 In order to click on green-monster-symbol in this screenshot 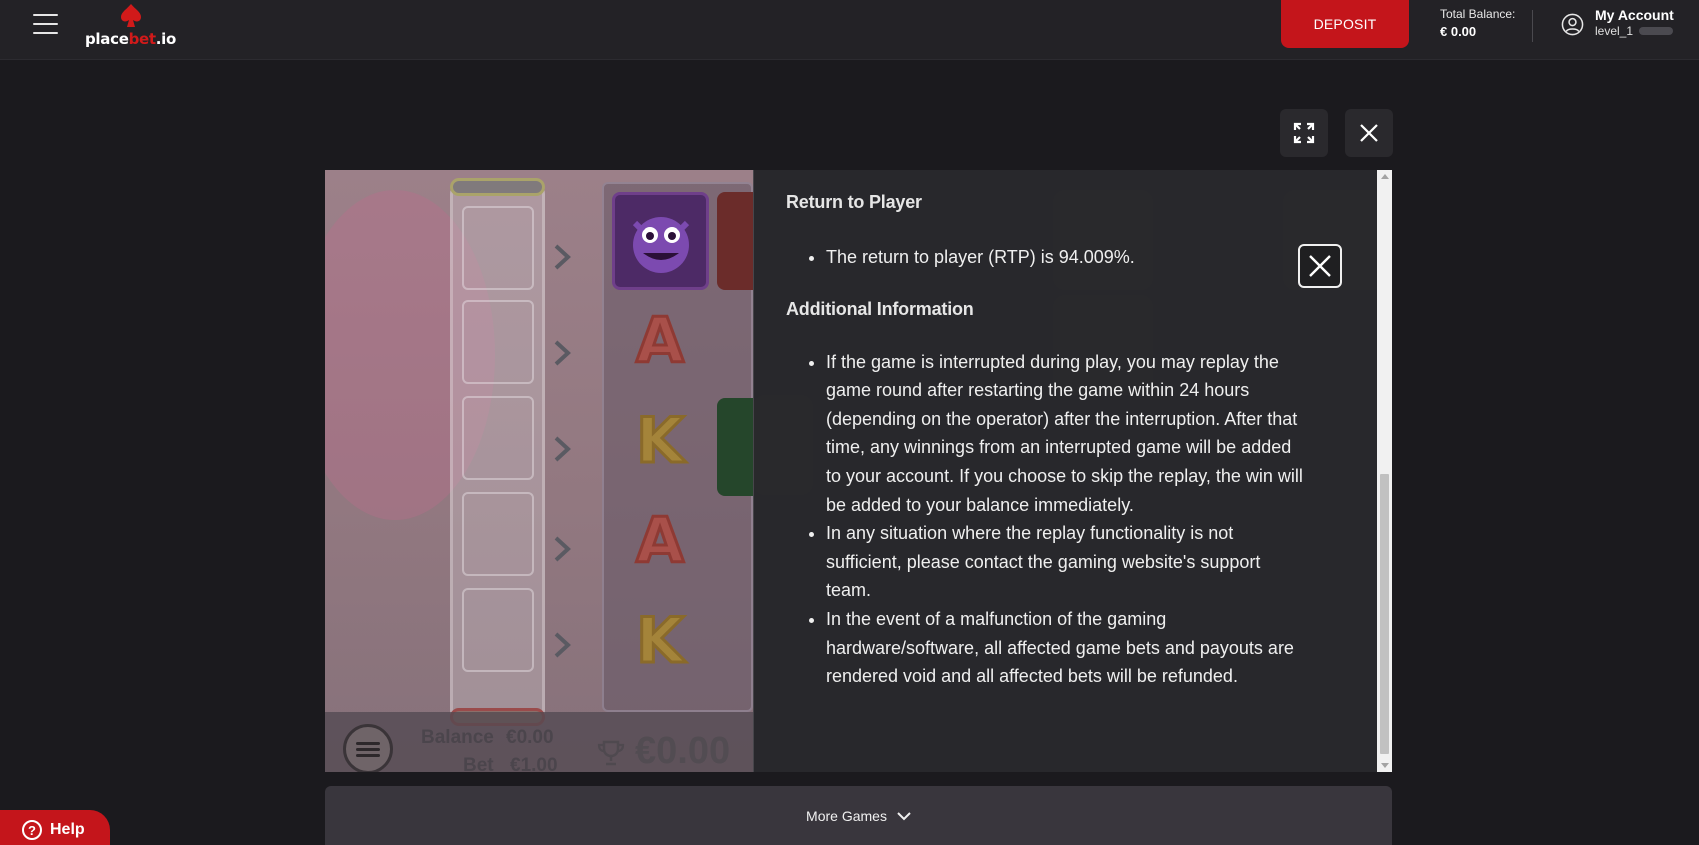, I will do `click(735, 447)`.